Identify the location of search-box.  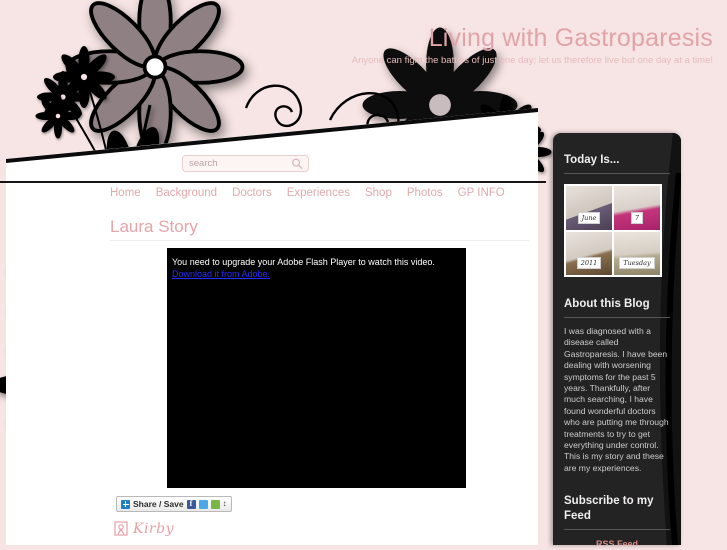
(245, 163).